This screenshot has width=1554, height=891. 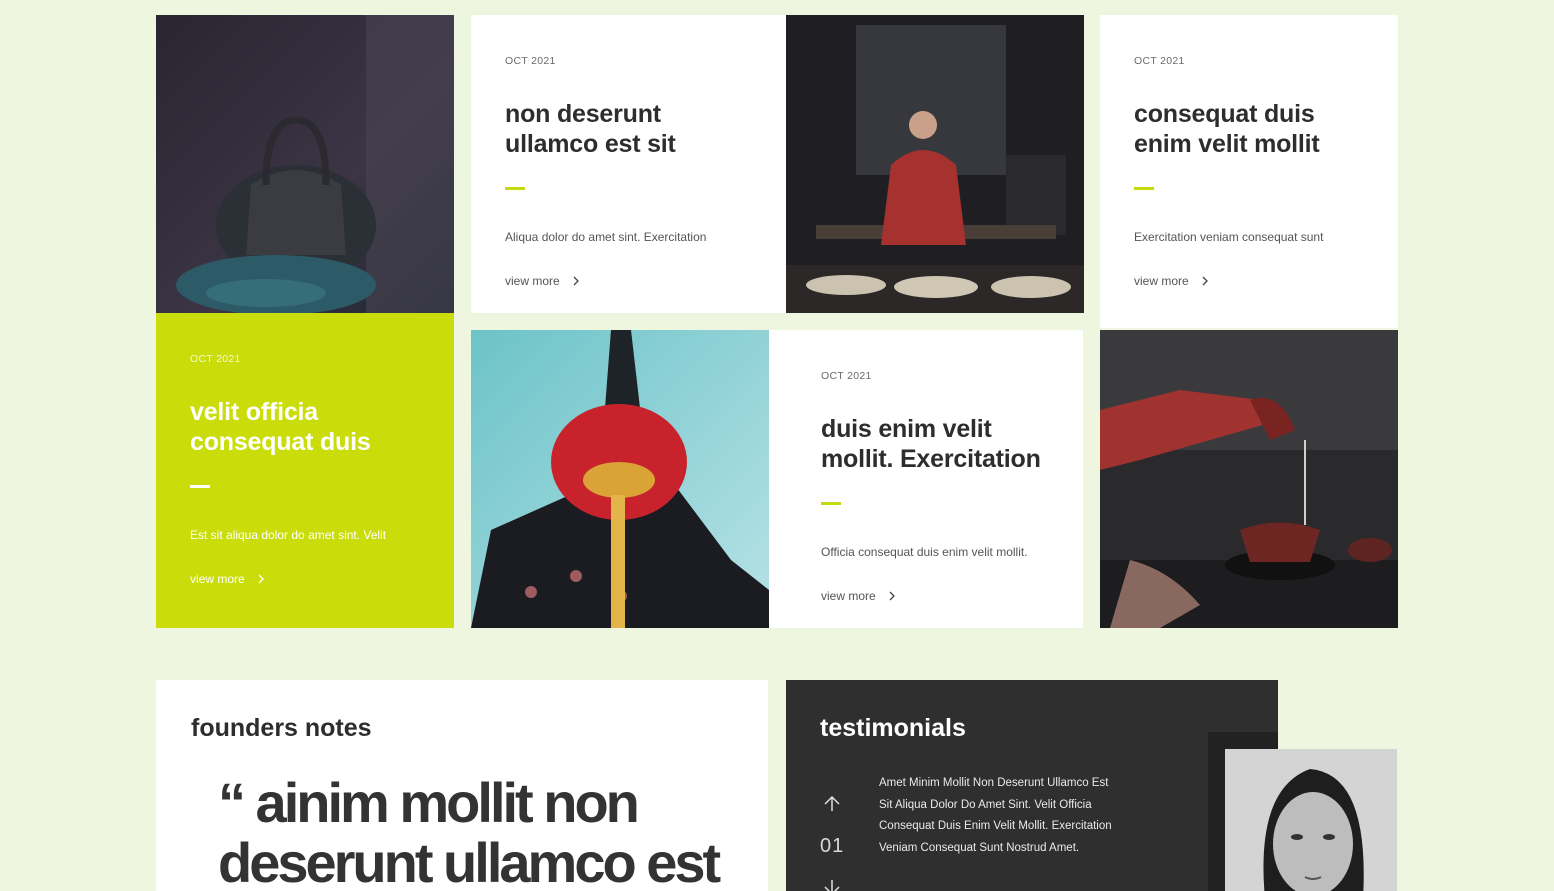 I want to click on teapot-photo, so click(x=305, y=164).